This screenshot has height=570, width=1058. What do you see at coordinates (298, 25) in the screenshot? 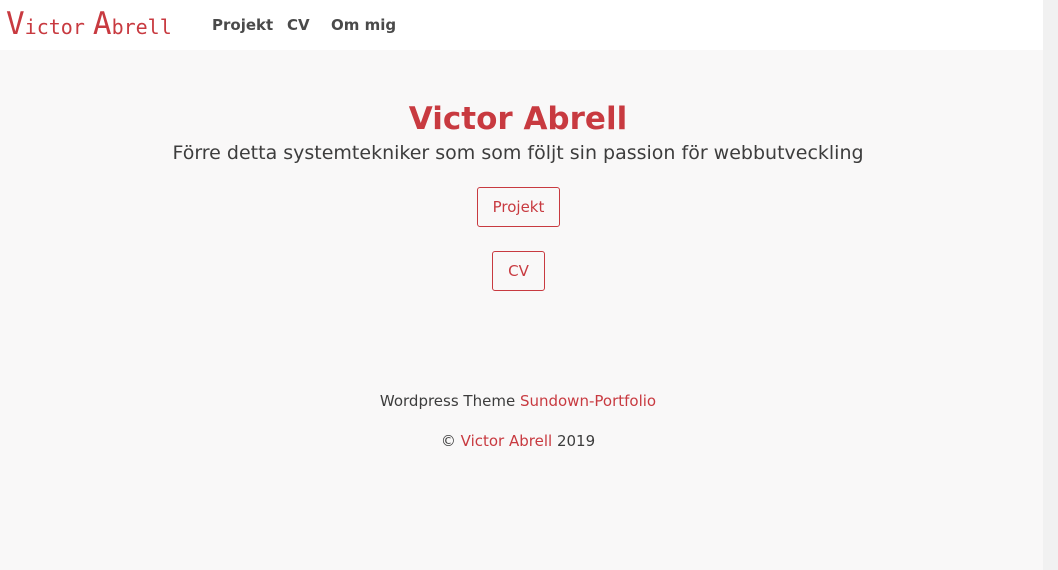
I see `nav-link-cv: CV` at bounding box center [298, 25].